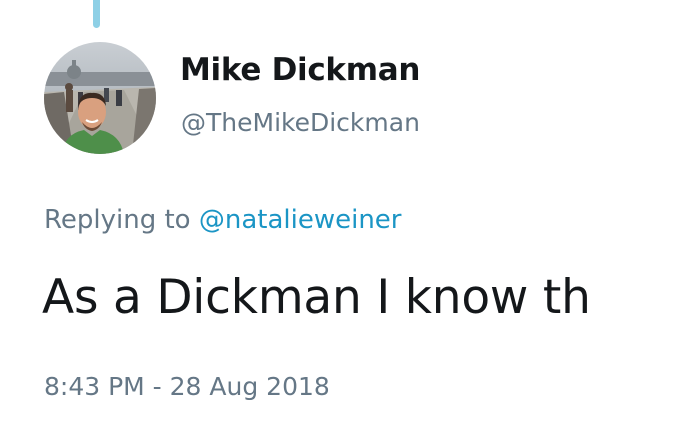 The width and height of the screenshot is (700, 430). I want to click on avatar, so click(100, 98).